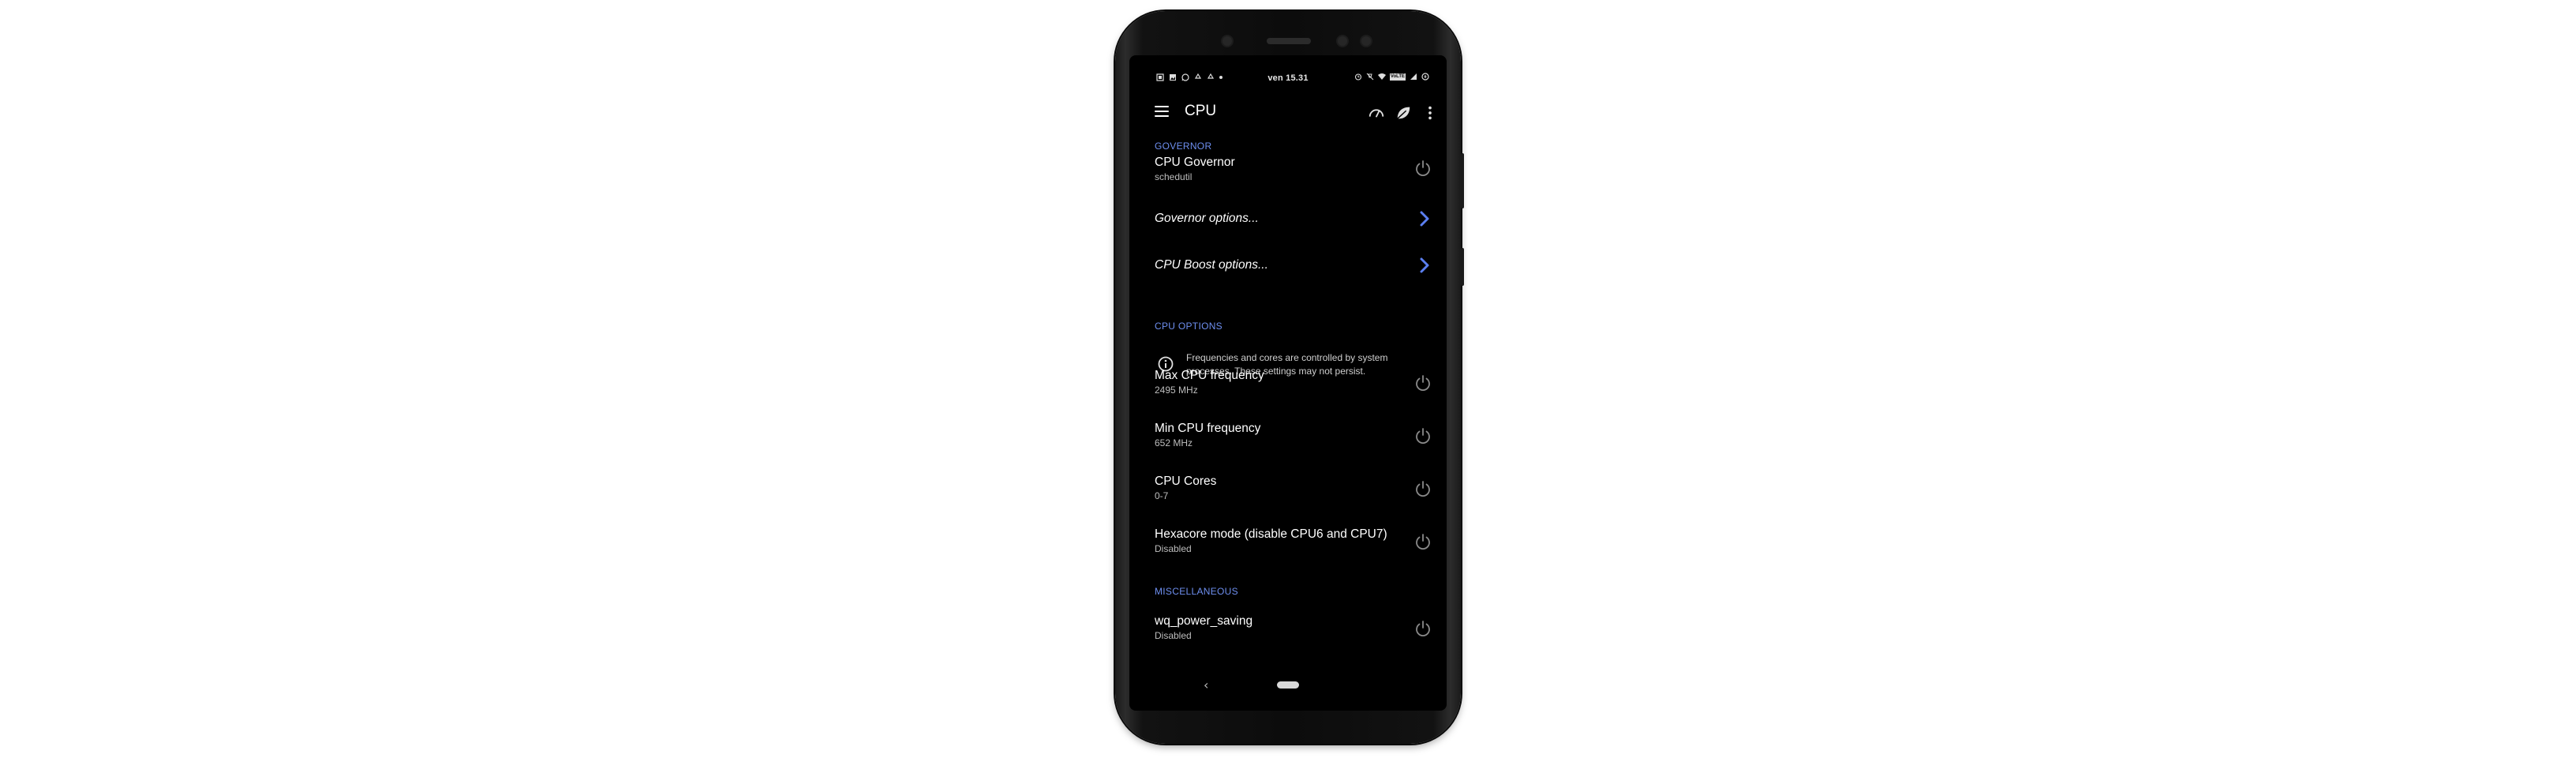 This screenshot has height=758, width=2576. Describe the element at coordinates (1174, 176) in the screenshot. I see `row-value: schedutil` at that location.